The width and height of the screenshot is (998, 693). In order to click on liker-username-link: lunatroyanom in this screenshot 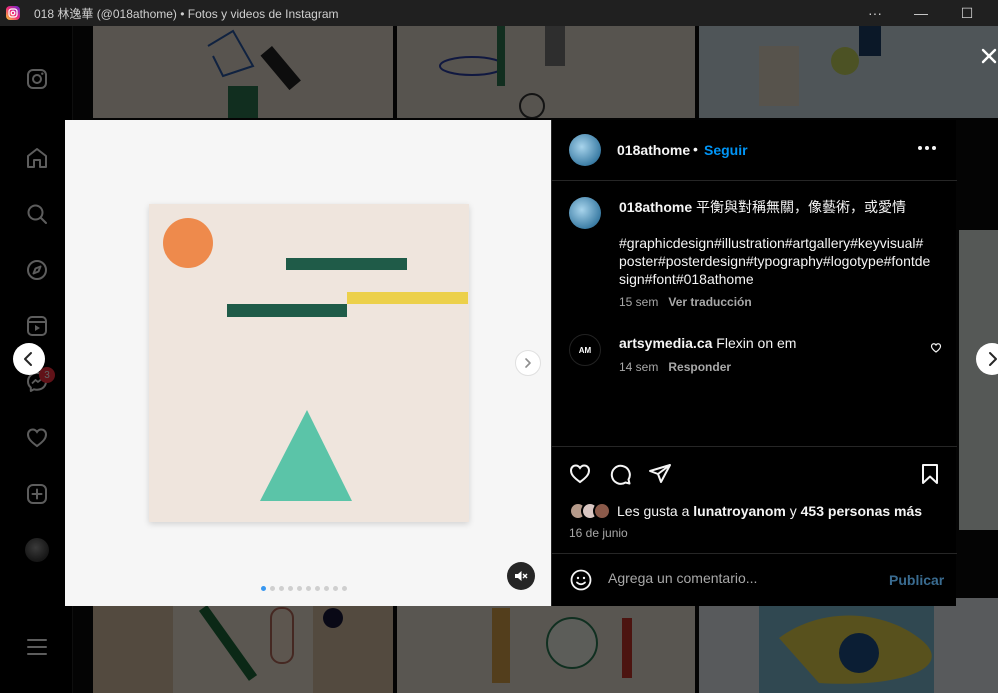, I will do `click(739, 511)`.